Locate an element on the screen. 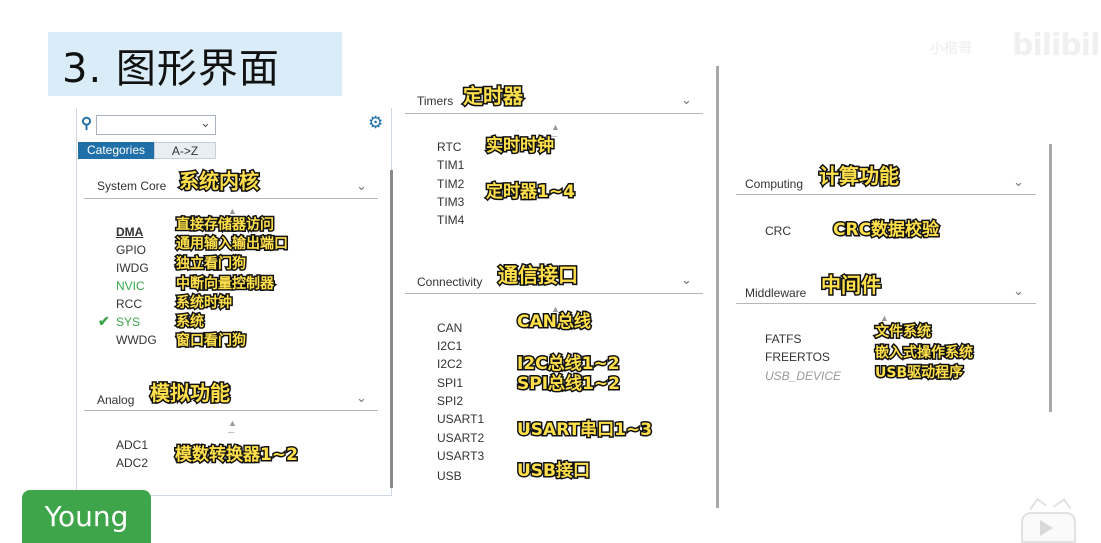 The width and height of the screenshot is (1101, 543). list-item-usart1: USART1 is located at coordinates (460, 419).